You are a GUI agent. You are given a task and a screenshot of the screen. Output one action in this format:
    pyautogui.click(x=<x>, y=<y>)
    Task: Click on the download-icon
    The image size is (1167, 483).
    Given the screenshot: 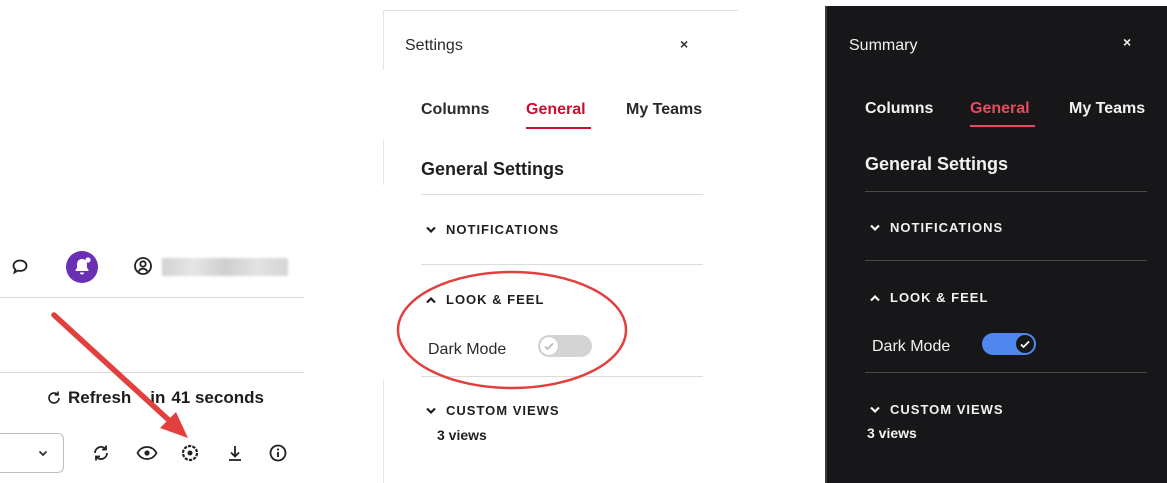 What is the action you would take?
    pyautogui.click(x=235, y=453)
    